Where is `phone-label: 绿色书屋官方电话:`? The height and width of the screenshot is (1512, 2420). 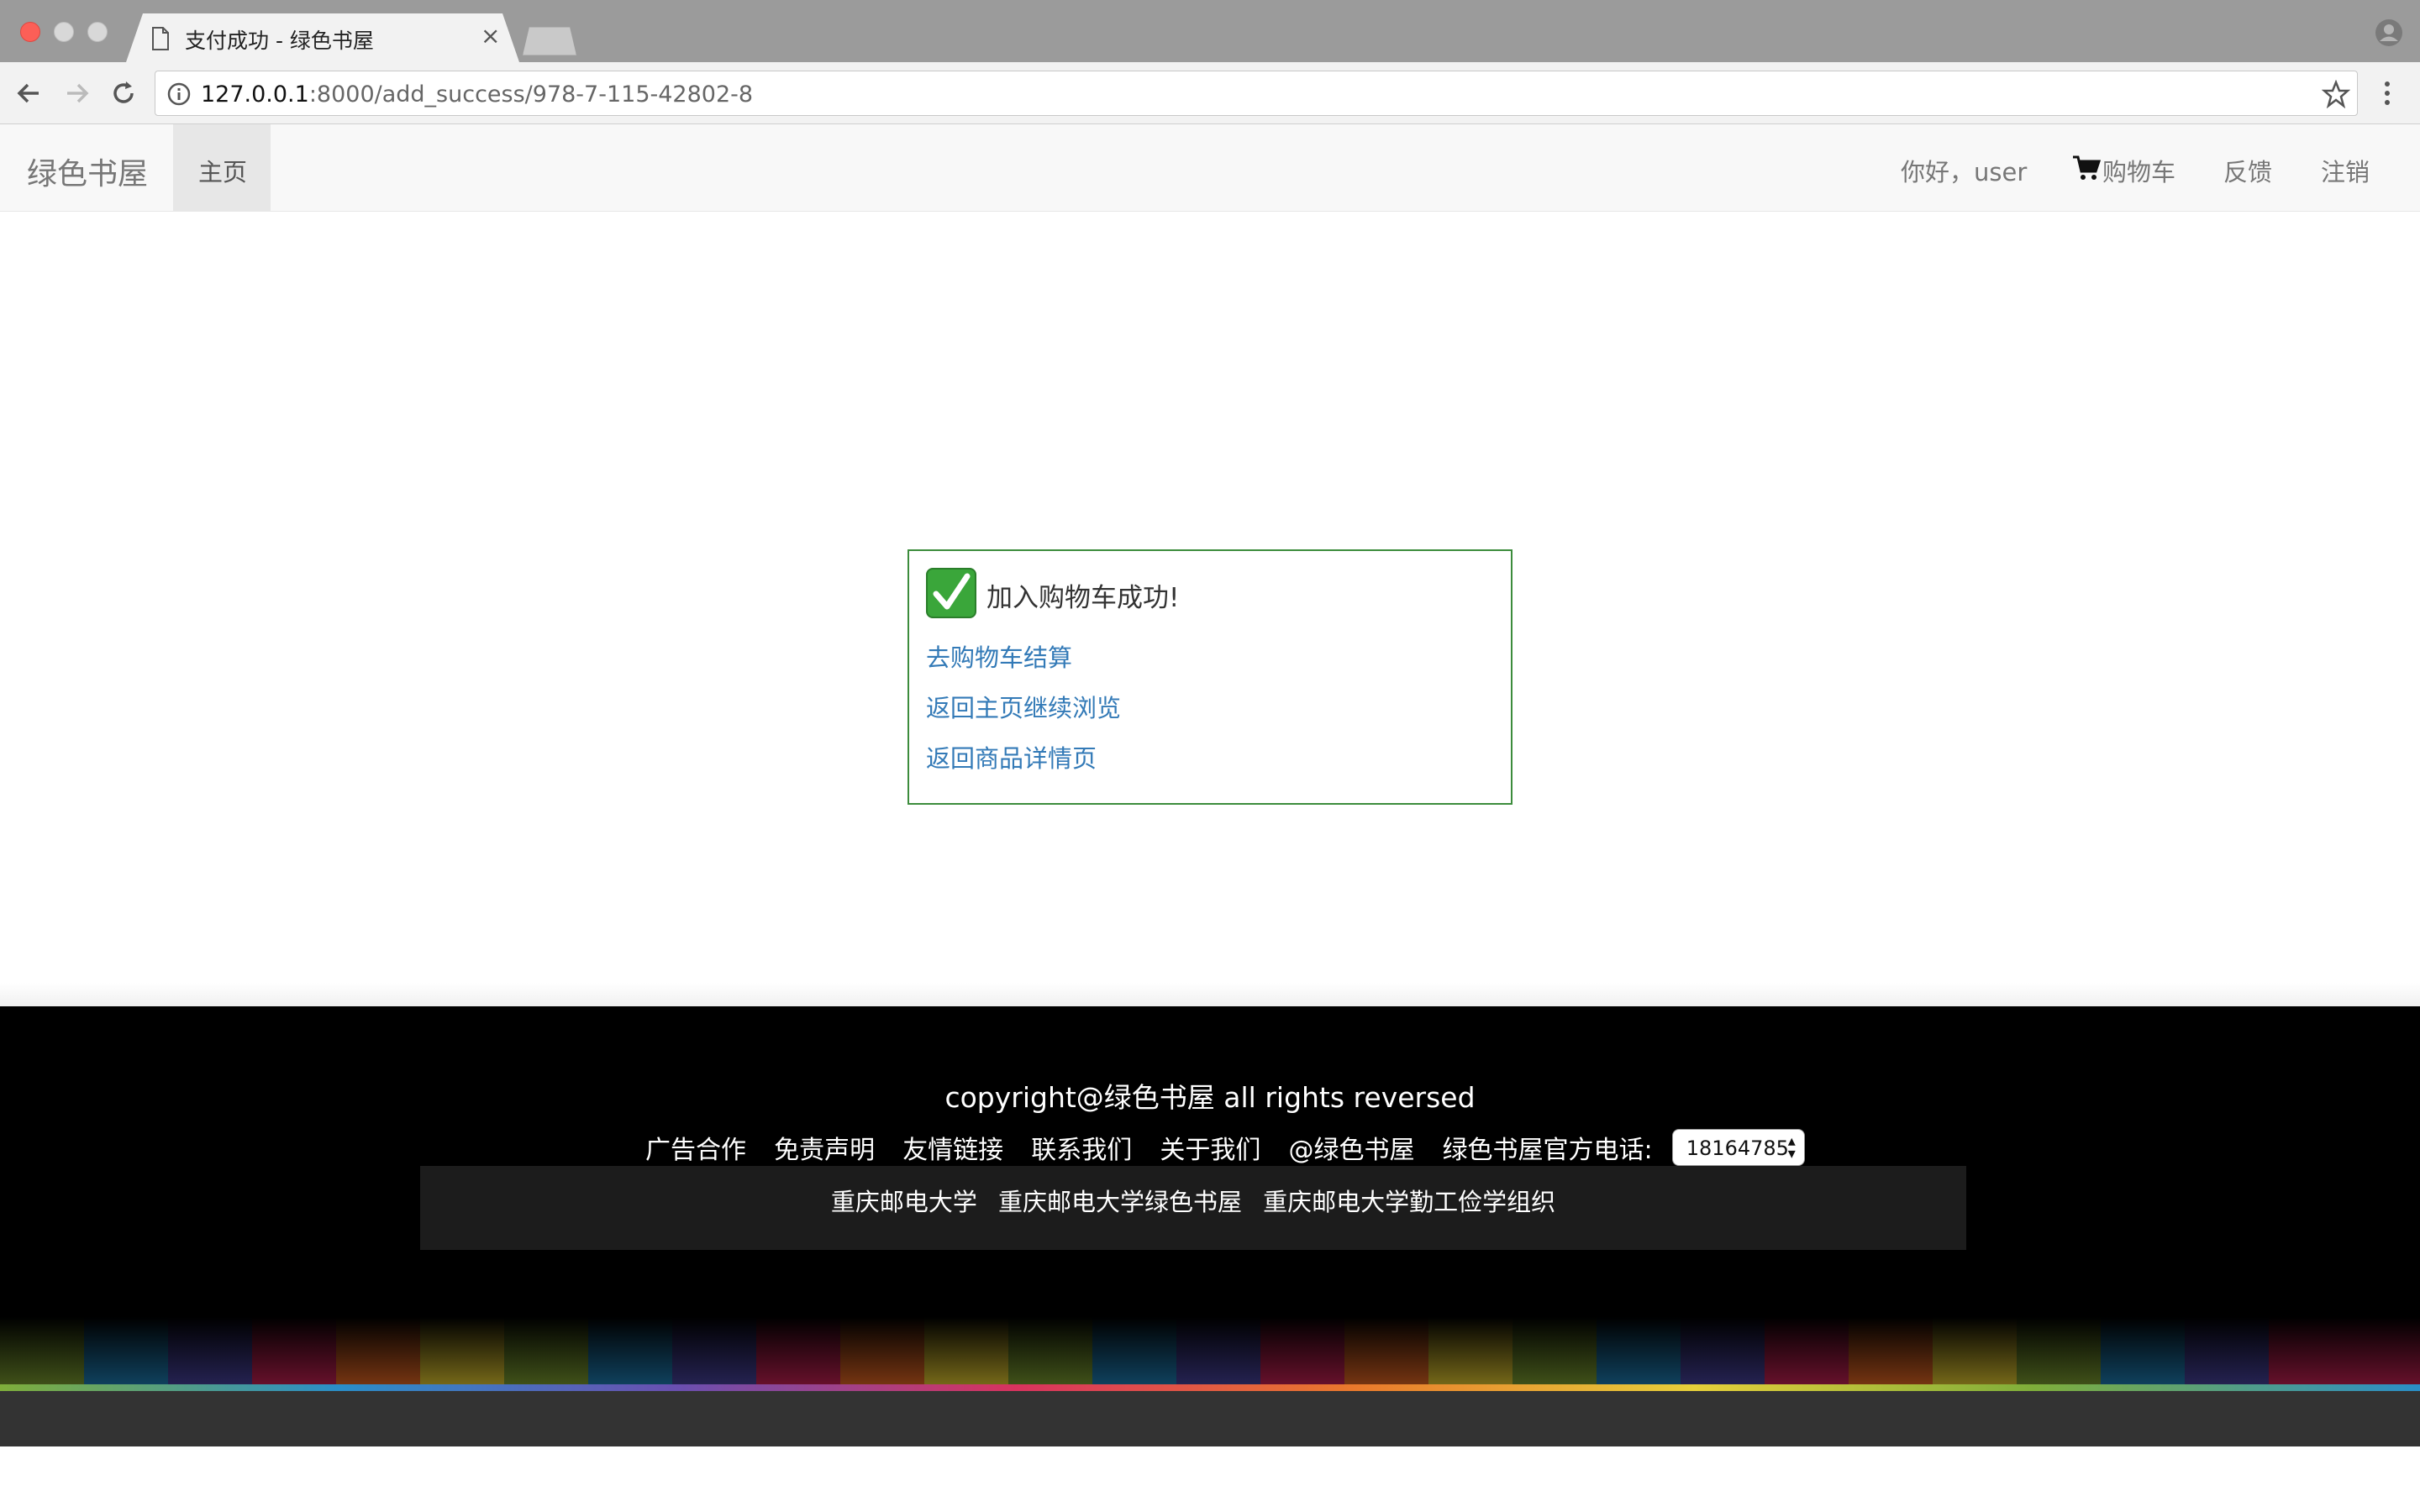 phone-label: 绿色书屋官方电话: is located at coordinates (1547, 1150).